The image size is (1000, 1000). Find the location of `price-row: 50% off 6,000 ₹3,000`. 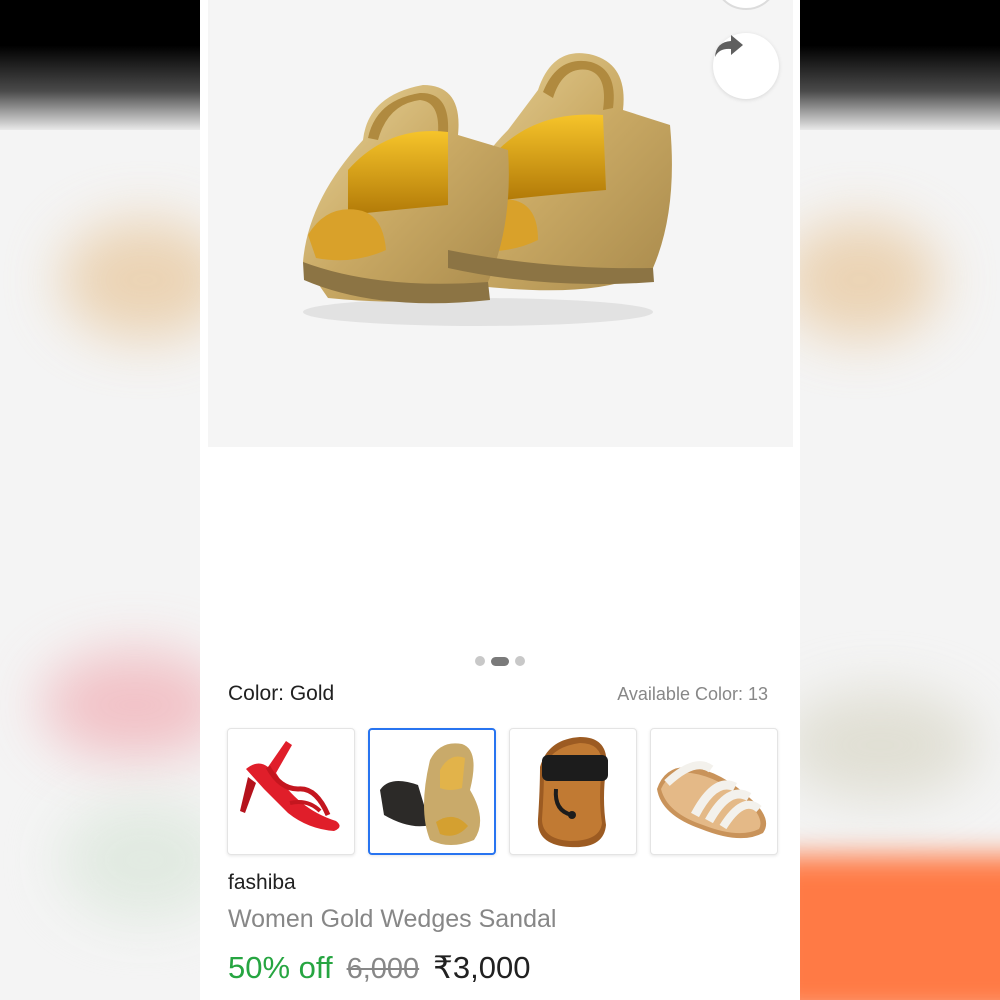

price-row: 50% off 6,000 ₹3,000 is located at coordinates (379, 968).